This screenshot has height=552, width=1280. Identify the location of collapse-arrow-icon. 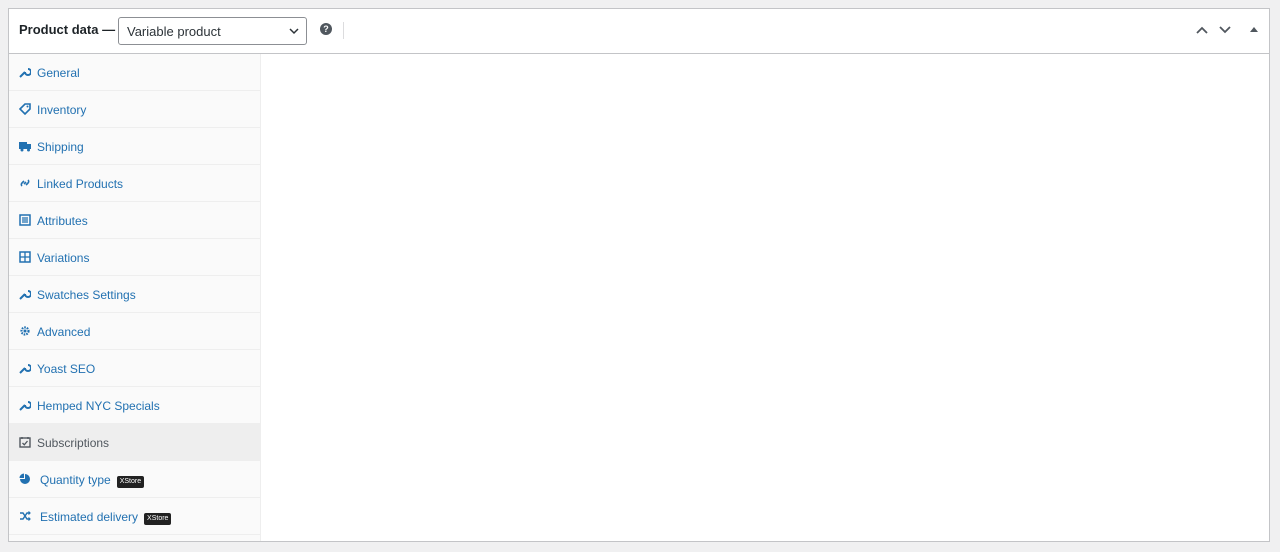
(1254, 30).